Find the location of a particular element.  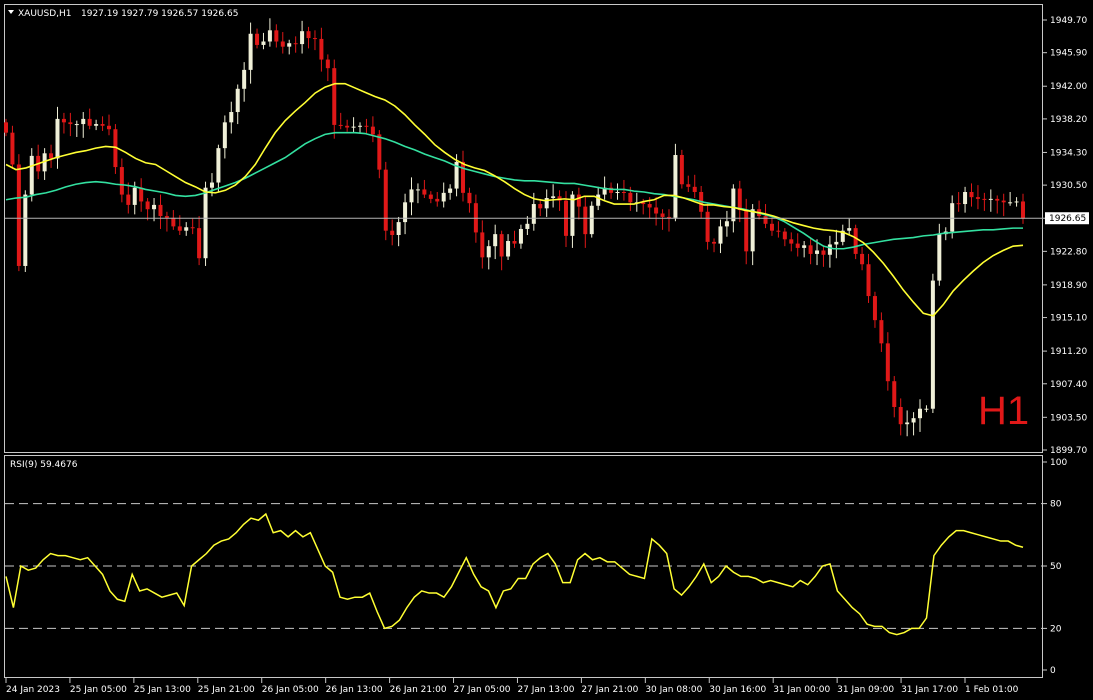

ohlc-label: 1927.19 1927.79 1926.57 1926.65 is located at coordinates (159, 14).